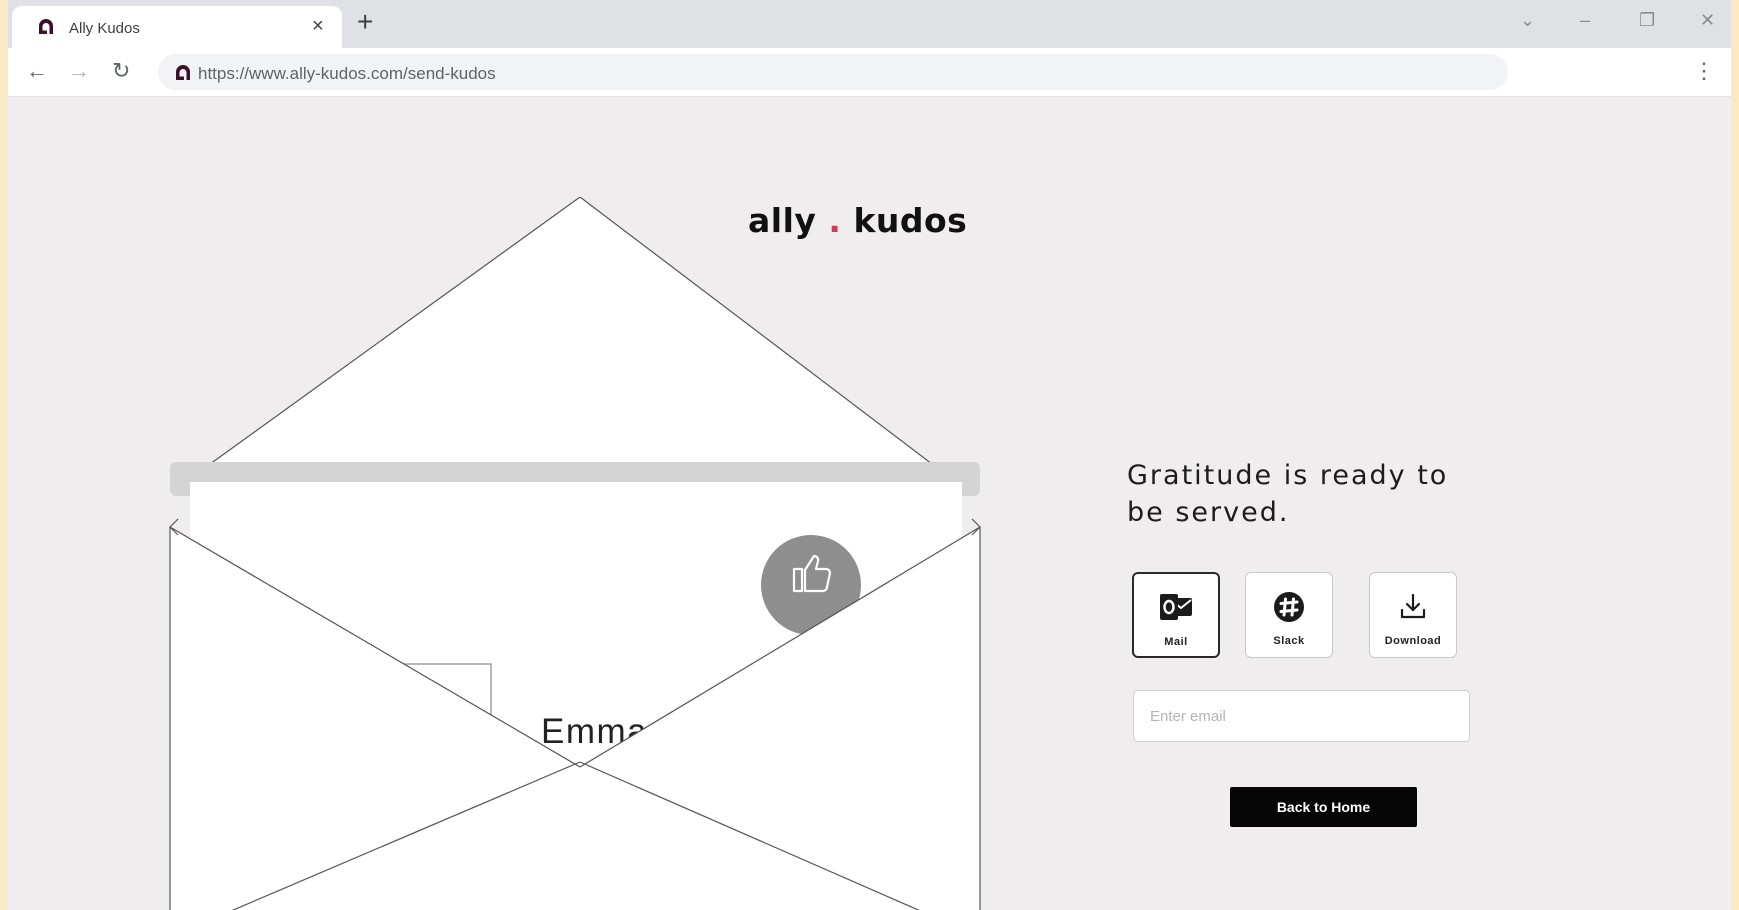 This screenshot has width=1739, height=910. Describe the element at coordinates (104, 28) in the screenshot. I see `tab-title: Ally Kudos` at that location.